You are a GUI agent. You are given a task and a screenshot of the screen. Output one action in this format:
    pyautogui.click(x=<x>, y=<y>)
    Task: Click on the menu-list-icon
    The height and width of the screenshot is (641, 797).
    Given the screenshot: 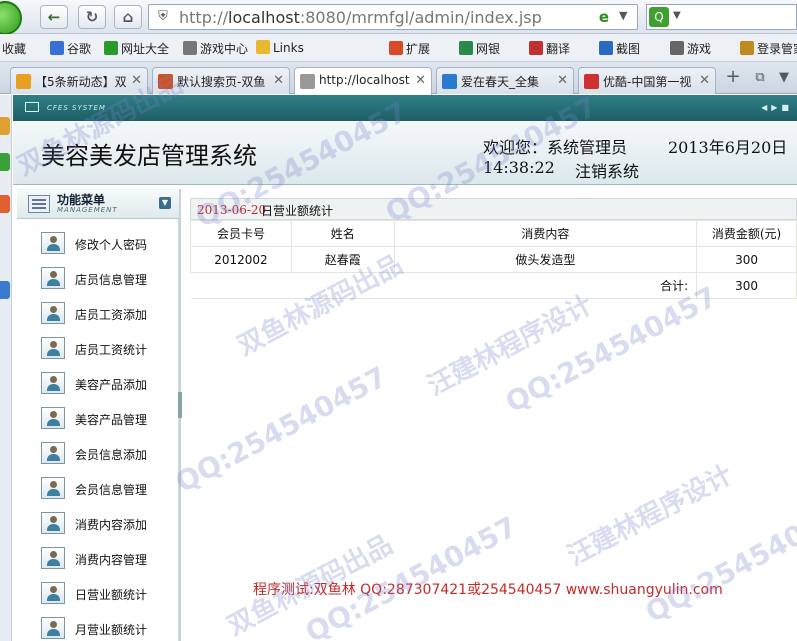 What is the action you would take?
    pyautogui.click(x=39, y=204)
    